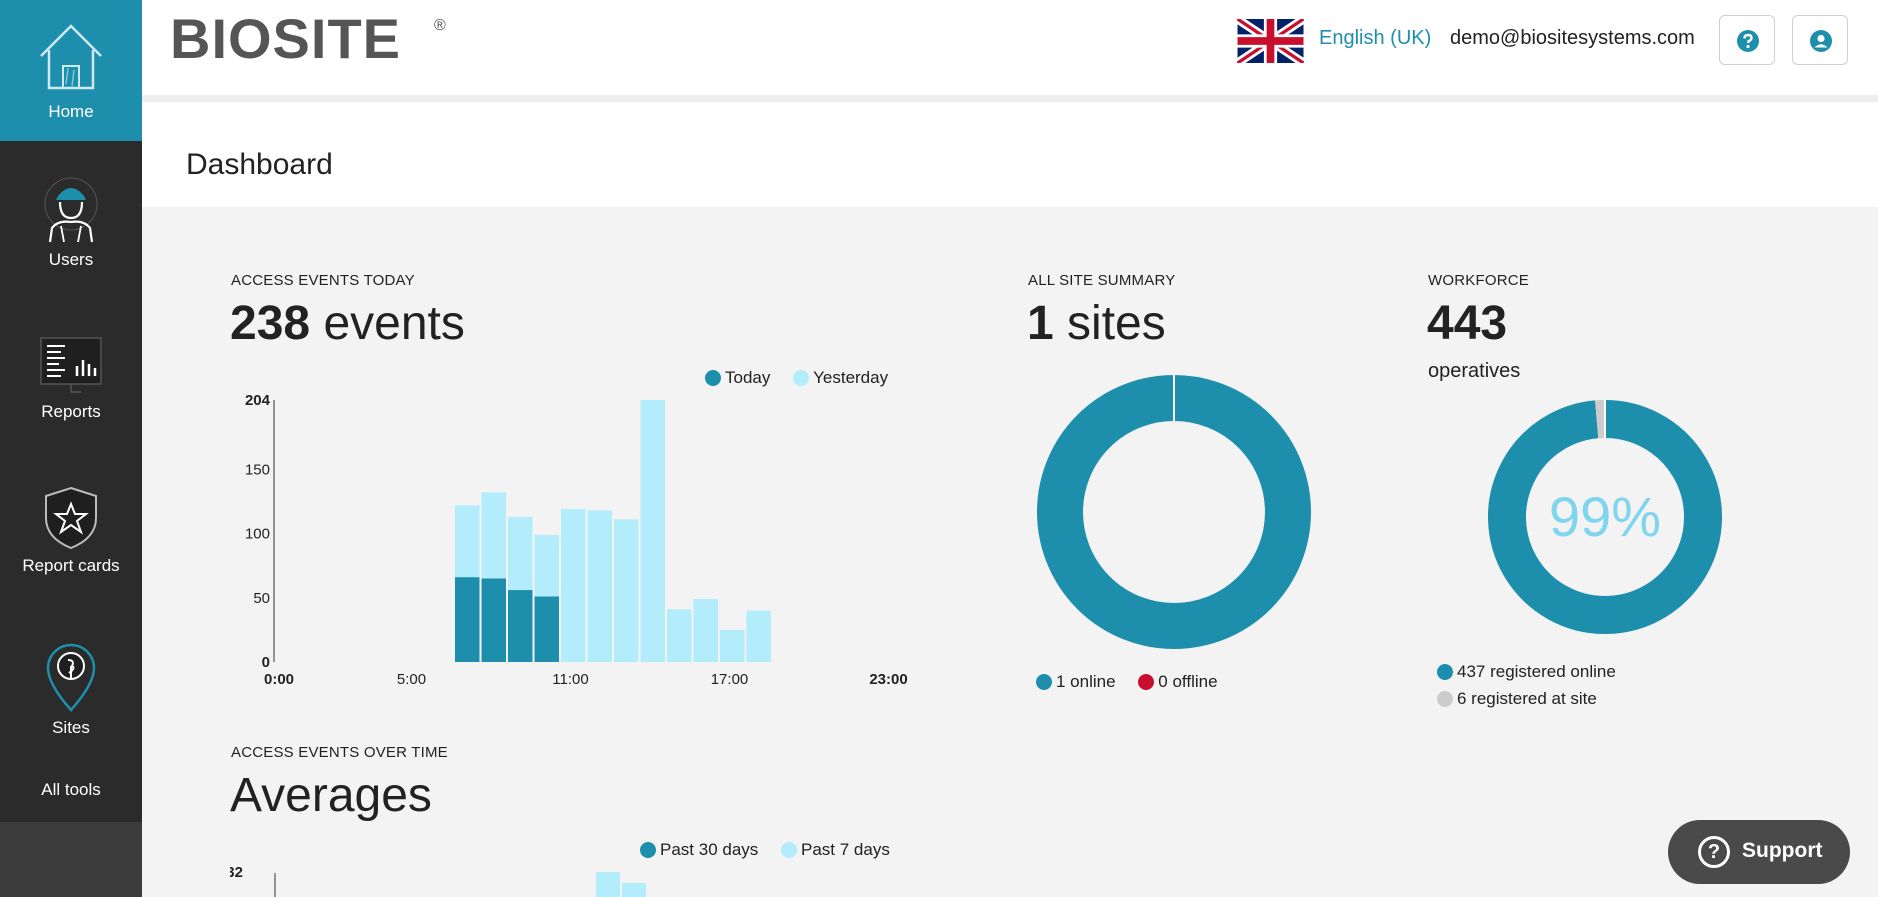 This screenshot has height=897, width=1878. I want to click on donut-slice, so click(1174, 512).